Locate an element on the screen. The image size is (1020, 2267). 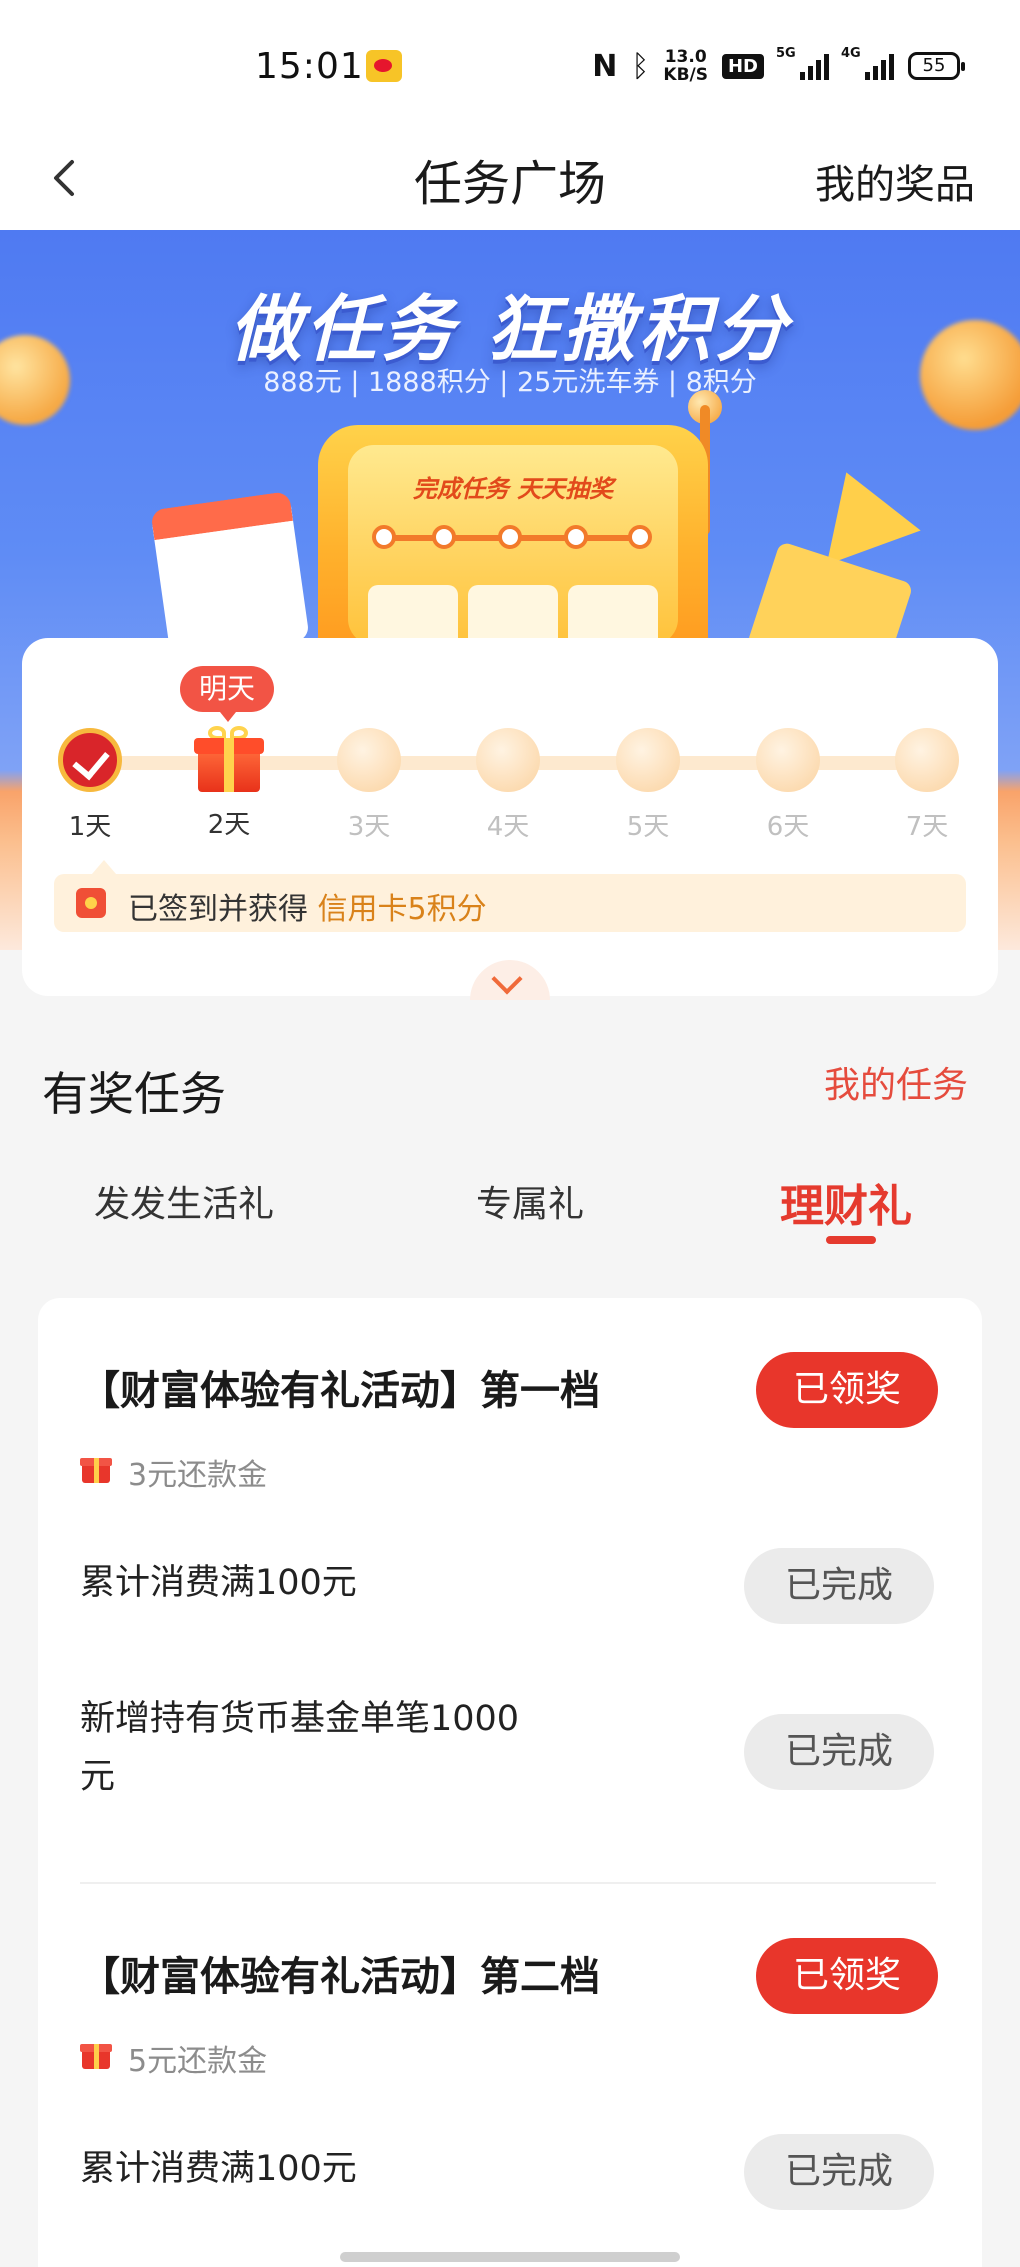
lottery-machine-illustration: 完成任务 天天抽奖 is located at coordinates (513, 540).